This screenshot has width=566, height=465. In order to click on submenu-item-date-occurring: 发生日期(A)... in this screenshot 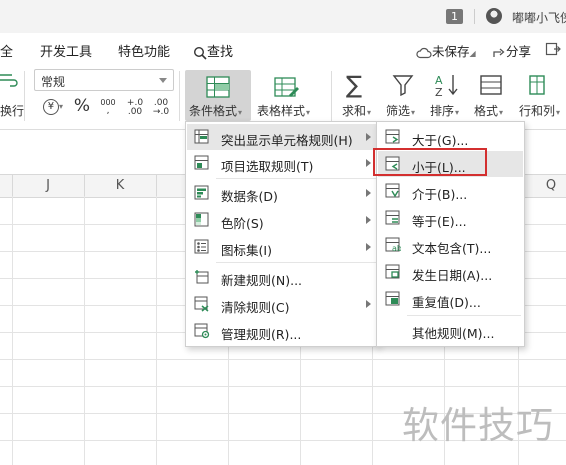, I will do `click(450, 272)`.